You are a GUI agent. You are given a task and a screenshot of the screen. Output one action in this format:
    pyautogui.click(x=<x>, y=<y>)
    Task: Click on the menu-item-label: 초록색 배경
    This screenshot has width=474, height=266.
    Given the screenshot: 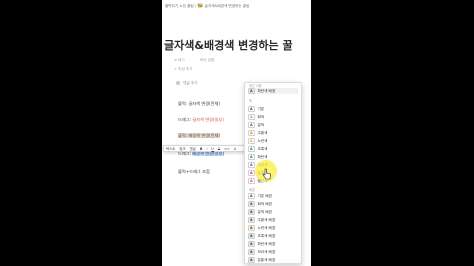 What is the action you would take?
    pyautogui.click(x=266, y=235)
    